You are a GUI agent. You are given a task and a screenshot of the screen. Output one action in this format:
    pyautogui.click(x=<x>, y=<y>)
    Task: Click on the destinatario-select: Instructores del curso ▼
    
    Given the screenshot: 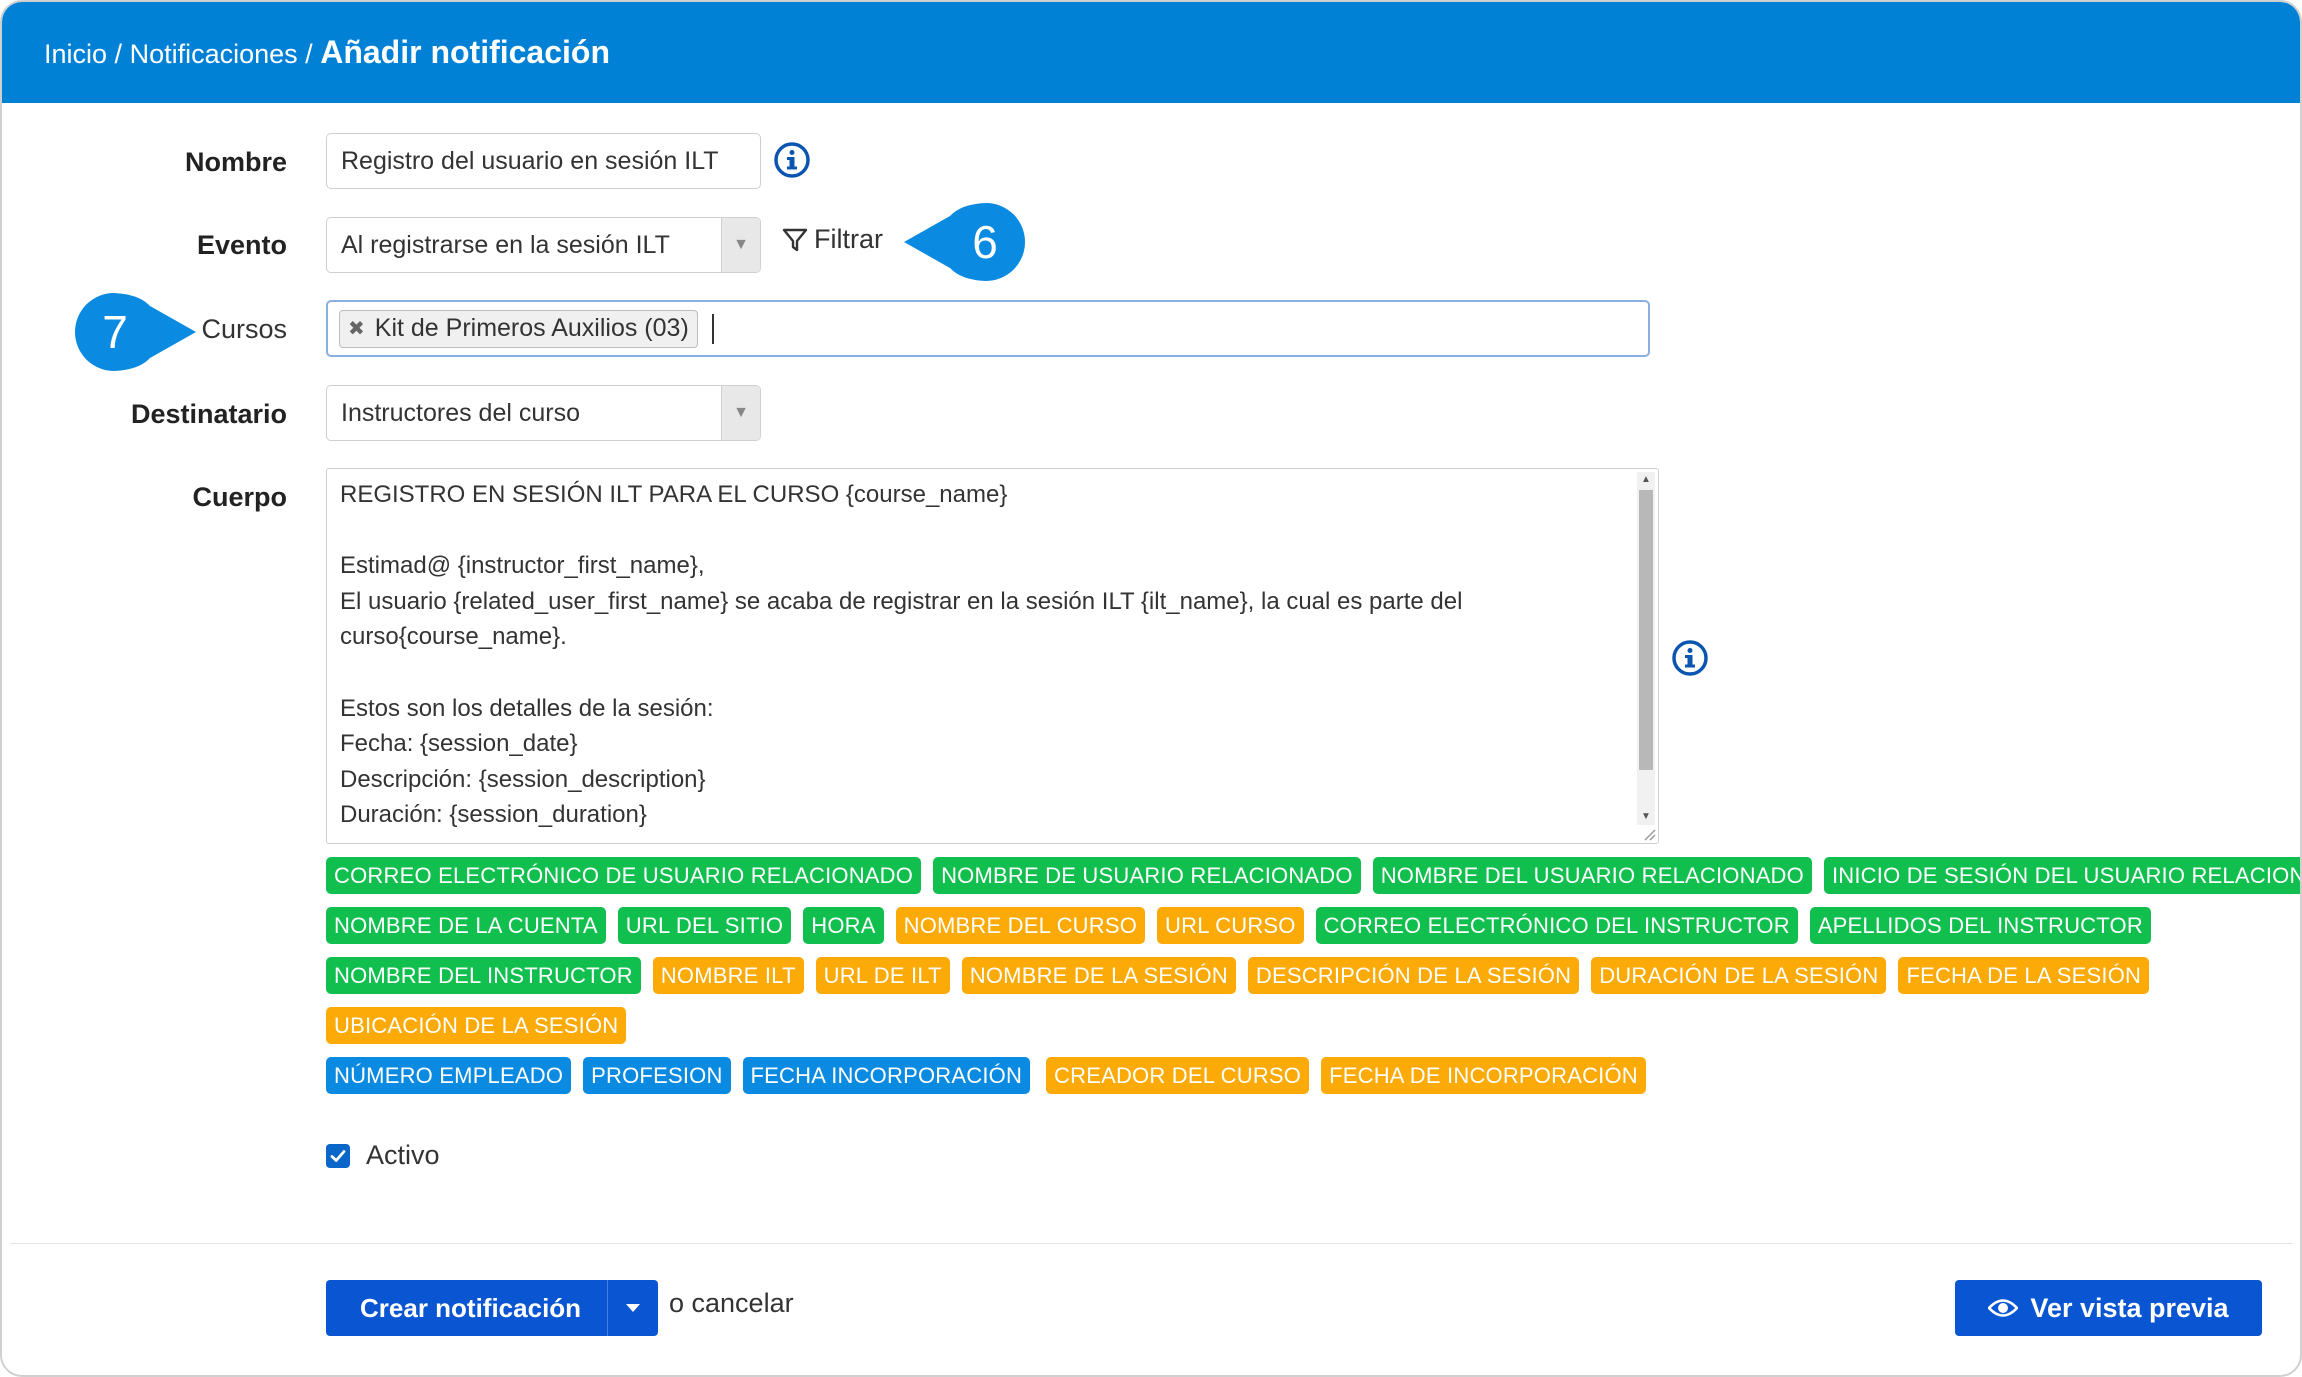 What is the action you would take?
    pyautogui.click(x=543, y=413)
    